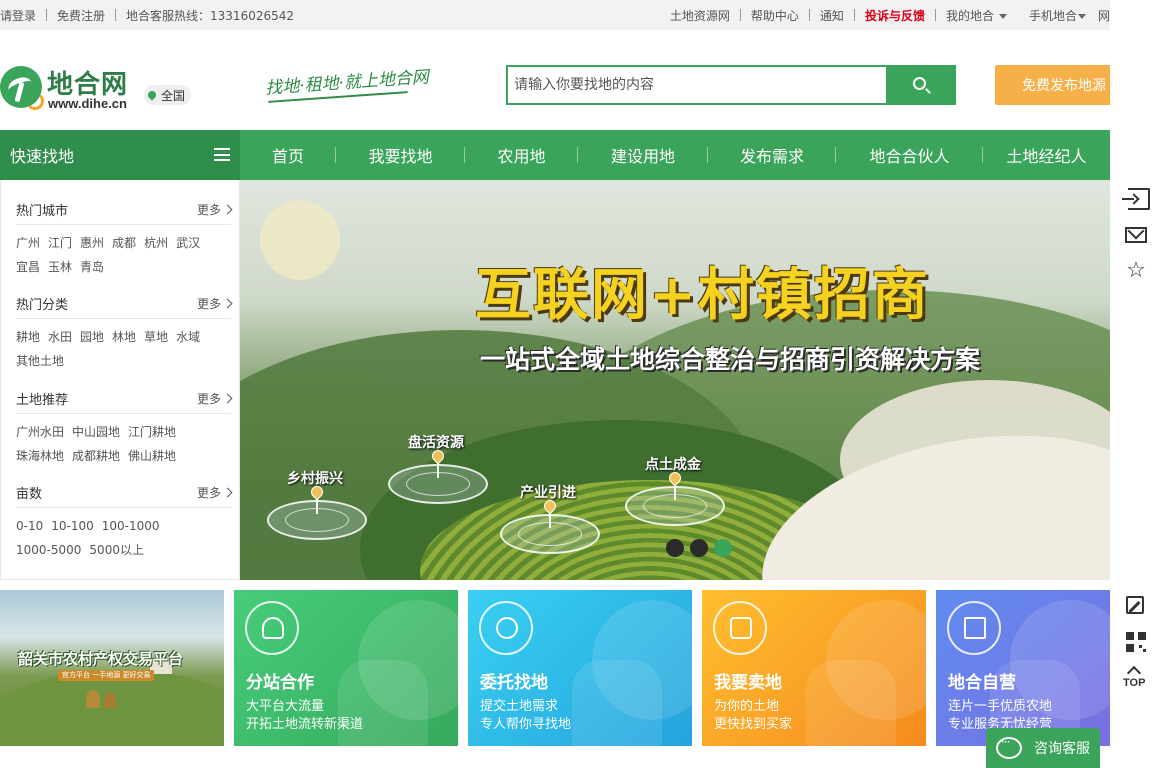 The width and height of the screenshot is (1160, 768). Describe the element at coordinates (1134, 683) in the screenshot. I see `back-to-top-button: TOP` at that location.